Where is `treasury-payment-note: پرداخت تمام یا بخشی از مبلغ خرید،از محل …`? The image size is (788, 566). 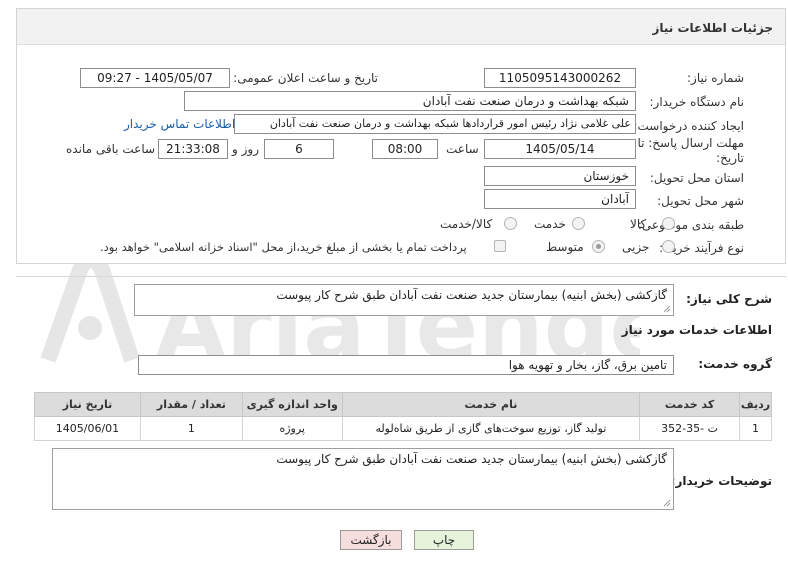 treasury-payment-note: پرداخت تمام یا بخشی از مبلغ خرید،از محل … is located at coordinates (283, 247).